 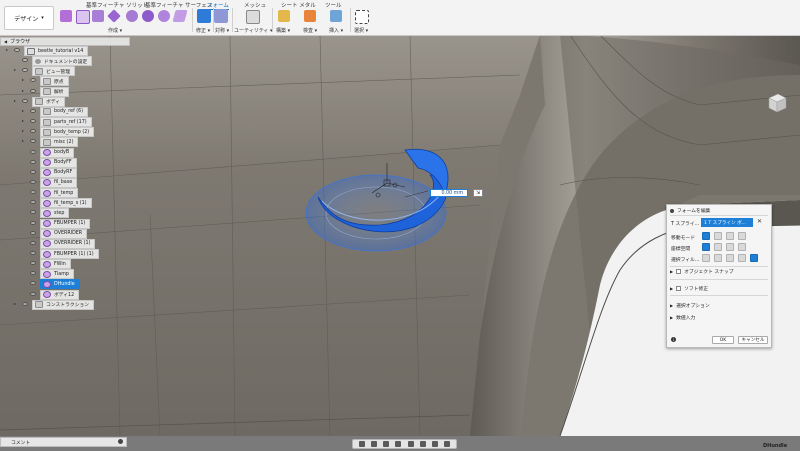 I want to click on browser-item: fil_temp, so click(x=59, y=193).